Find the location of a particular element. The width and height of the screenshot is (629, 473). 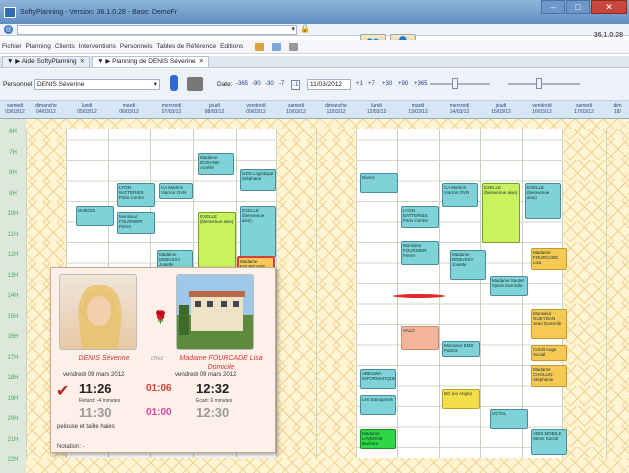

notation-label: Notation: - is located at coordinates (71, 447).